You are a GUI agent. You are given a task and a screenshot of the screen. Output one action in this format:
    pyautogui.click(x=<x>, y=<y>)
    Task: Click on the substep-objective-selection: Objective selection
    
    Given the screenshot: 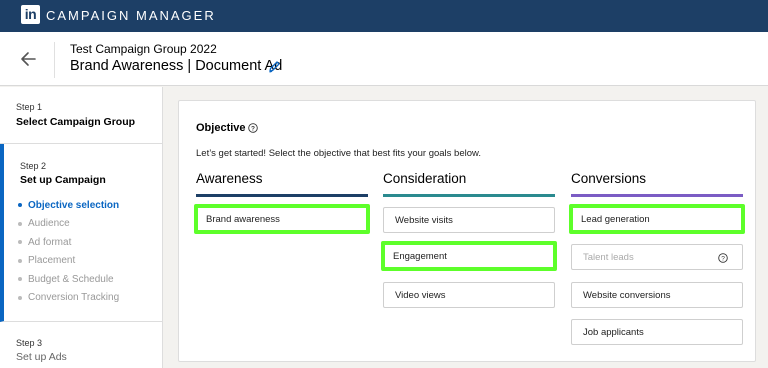 What is the action you would take?
    pyautogui.click(x=68, y=205)
    